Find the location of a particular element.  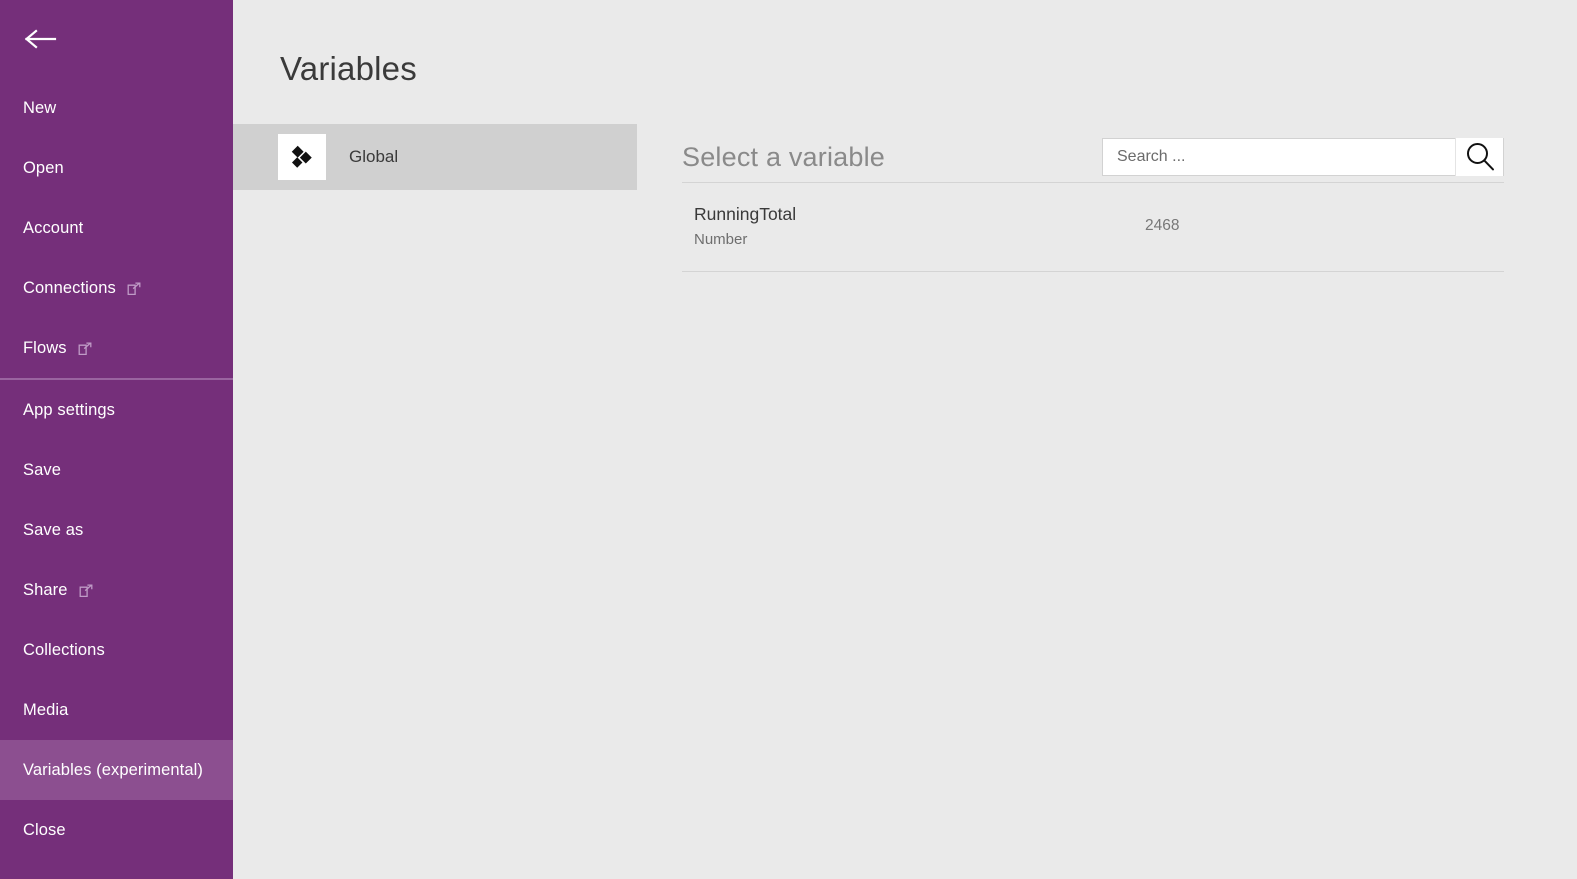

scope-item-global: Global is located at coordinates (435, 157).